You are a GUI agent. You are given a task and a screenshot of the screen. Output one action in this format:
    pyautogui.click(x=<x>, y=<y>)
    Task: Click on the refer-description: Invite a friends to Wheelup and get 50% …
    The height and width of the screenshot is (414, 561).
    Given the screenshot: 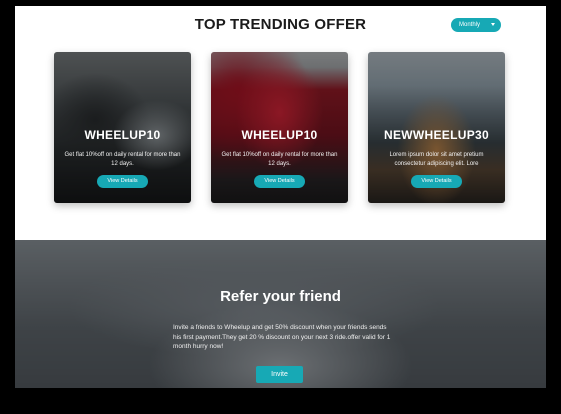 What is the action you would take?
    pyautogui.click(x=282, y=337)
    